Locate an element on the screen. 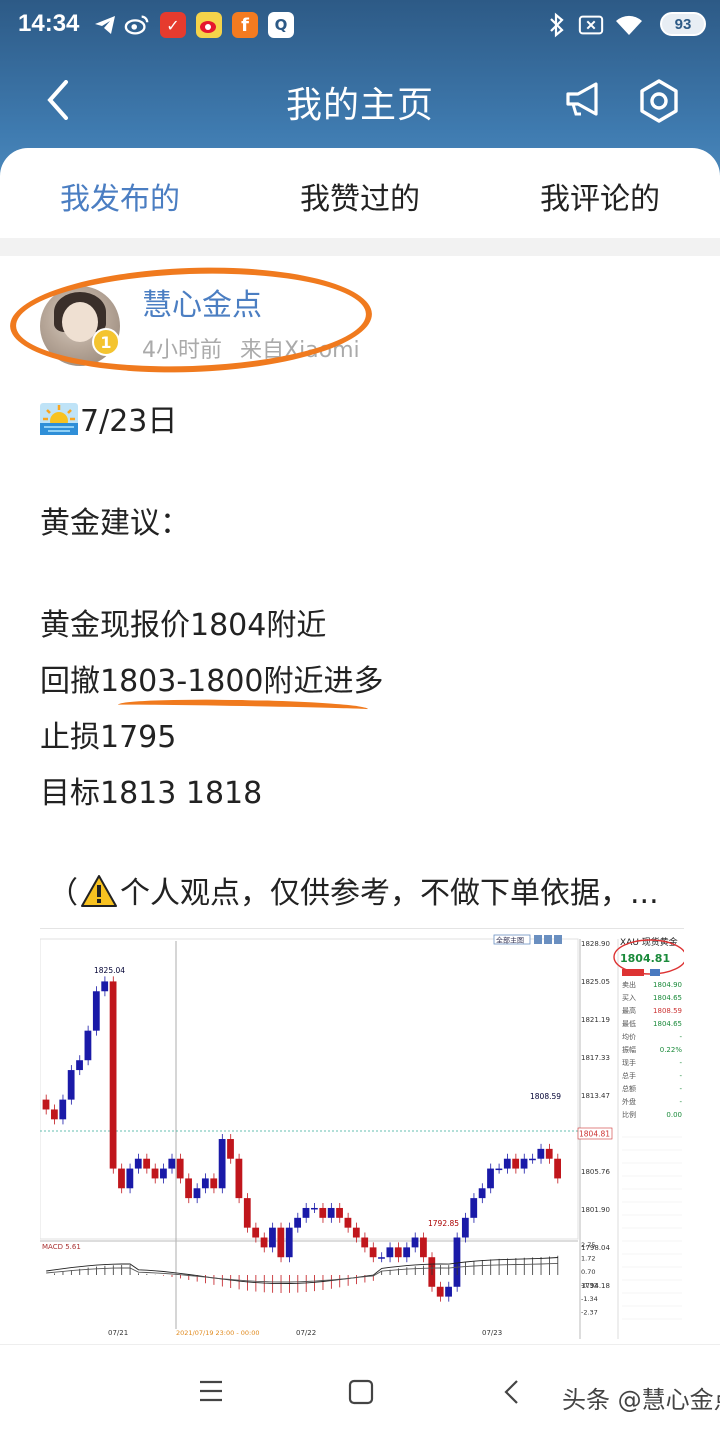 This screenshot has height=1440, width=720. post-line-4: 止损1795 is located at coordinates (108, 737).